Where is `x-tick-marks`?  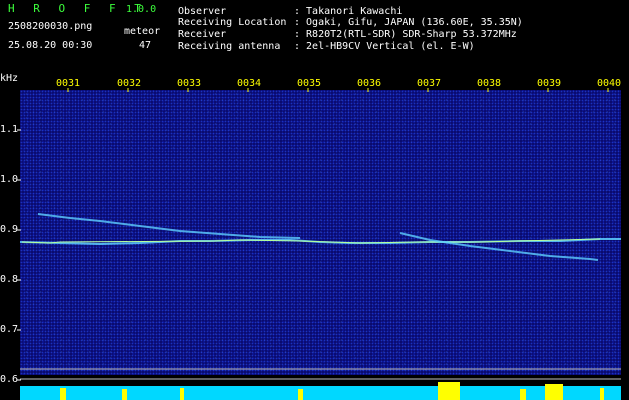
x-tick-marks is located at coordinates (338, 90).